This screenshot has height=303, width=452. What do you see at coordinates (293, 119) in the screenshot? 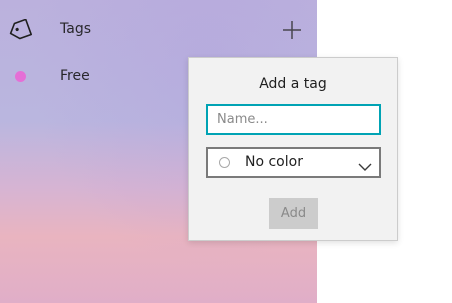
I see `tag-name-input` at bounding box center [293, 119].